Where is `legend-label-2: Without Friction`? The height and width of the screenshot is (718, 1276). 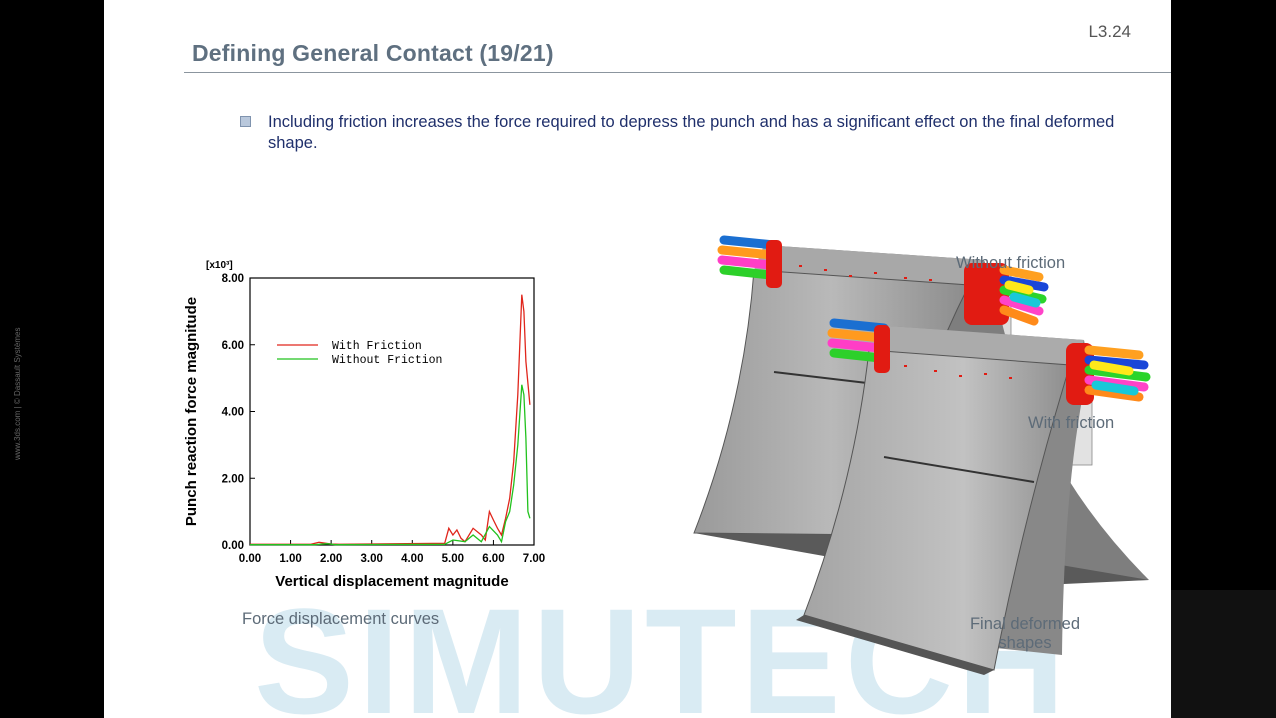
legend-label-2: Without Friction is located at coordinates (387, 360).